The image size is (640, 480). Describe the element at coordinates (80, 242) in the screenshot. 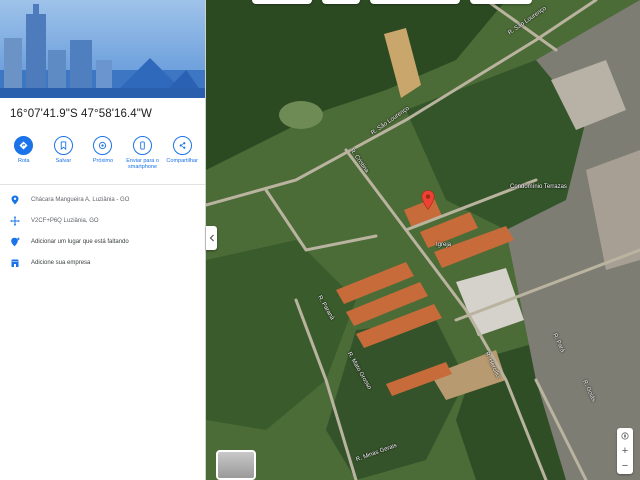

I see `add-place-text: Adicionar um lugar que está faltando` at that location.